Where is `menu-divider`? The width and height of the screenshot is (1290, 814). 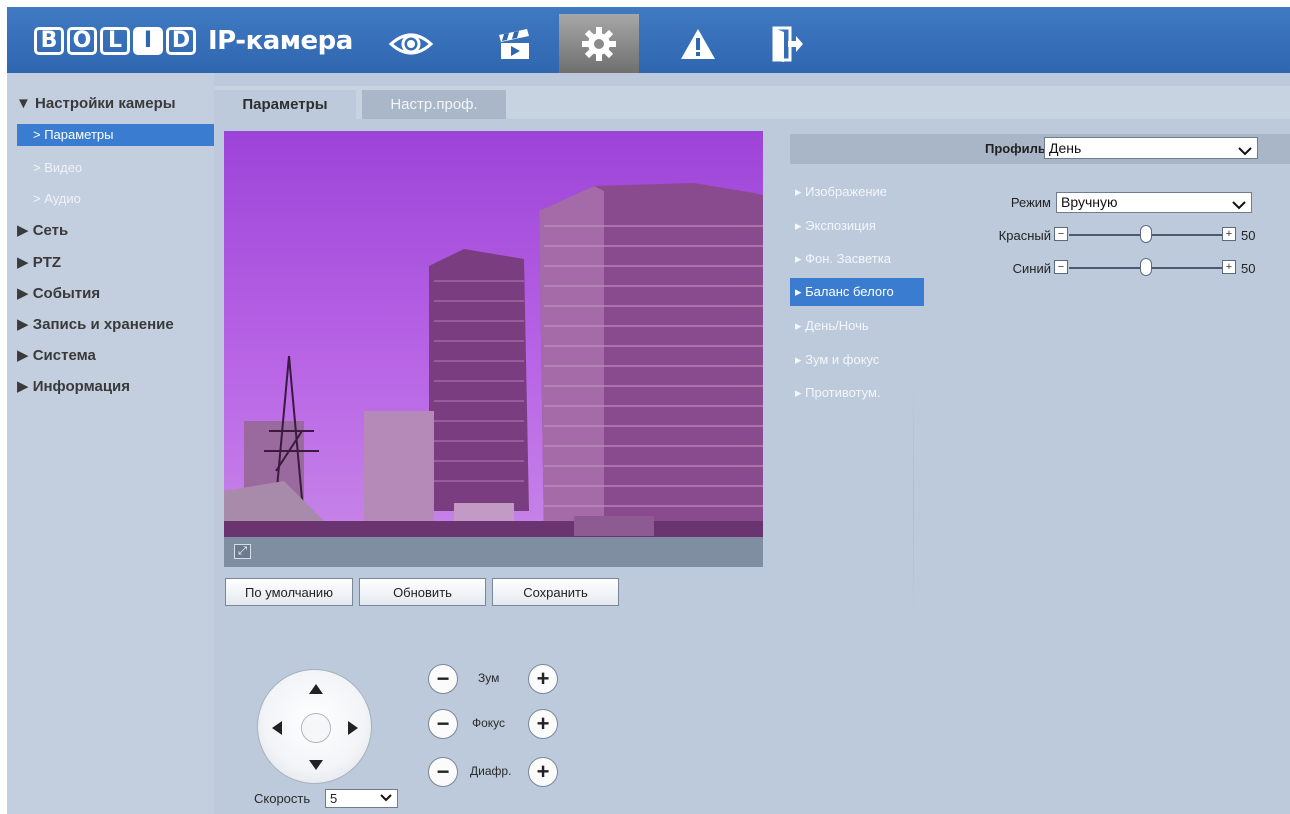
menu-divider is located at coordinates (913, 500).